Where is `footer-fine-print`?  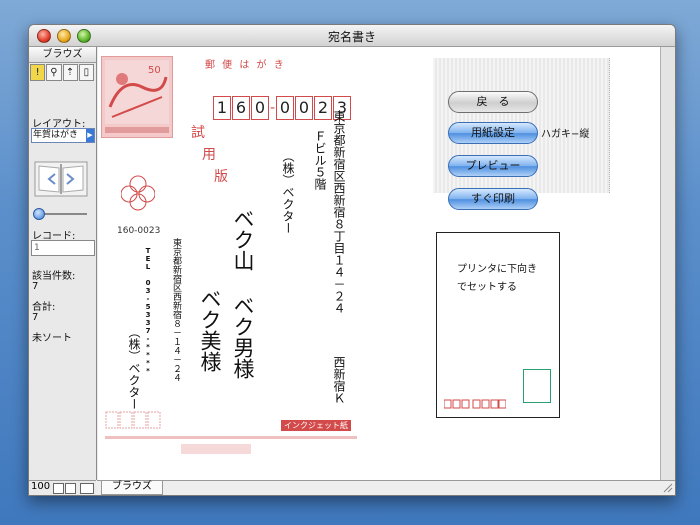 footer-fine-print is located at coordinates (231, 437).